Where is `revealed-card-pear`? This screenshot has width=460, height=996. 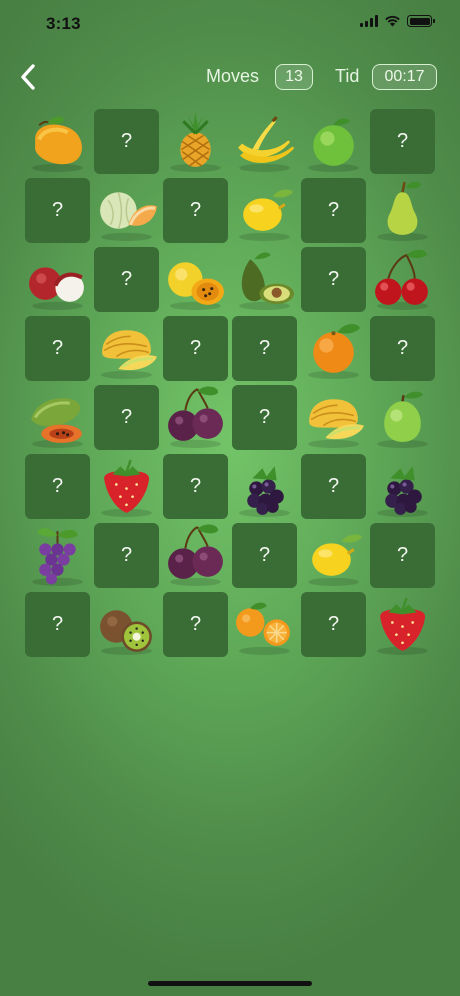 revealed-card-pear is located at coordinates (402, 210).